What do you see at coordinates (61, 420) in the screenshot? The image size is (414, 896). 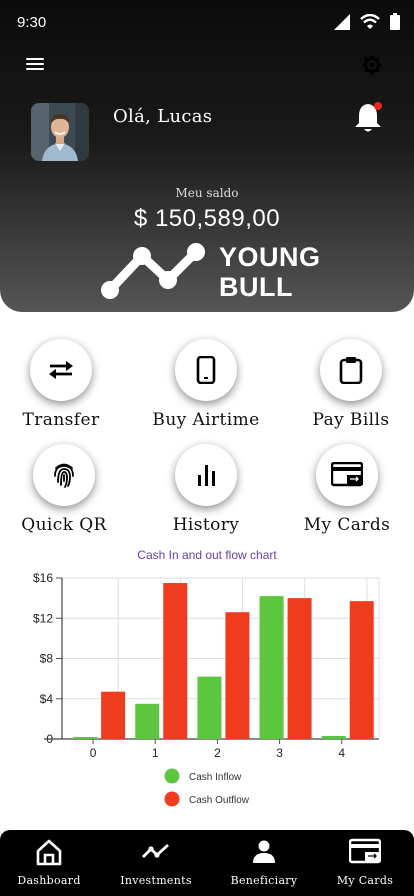 I see `action-label: Transfer` at bounding box center [61, 420].